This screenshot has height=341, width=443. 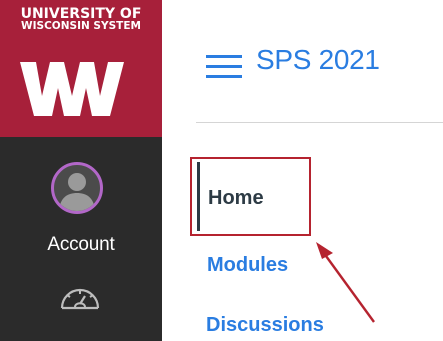 I want to click on course-nav-modules: Modules, so click(x=247, y=265).